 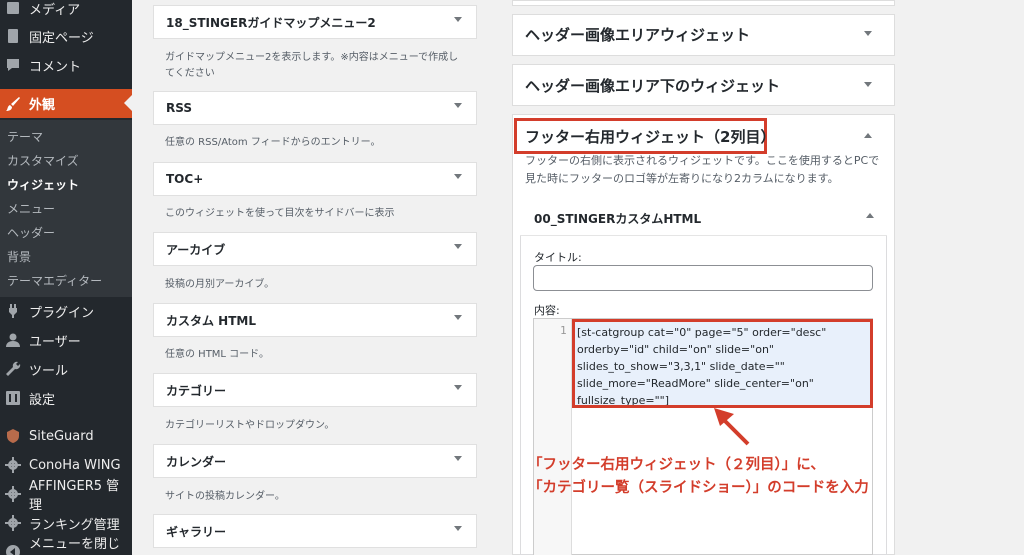 I want to click on collapse-icon, so click(x=13, y=549).